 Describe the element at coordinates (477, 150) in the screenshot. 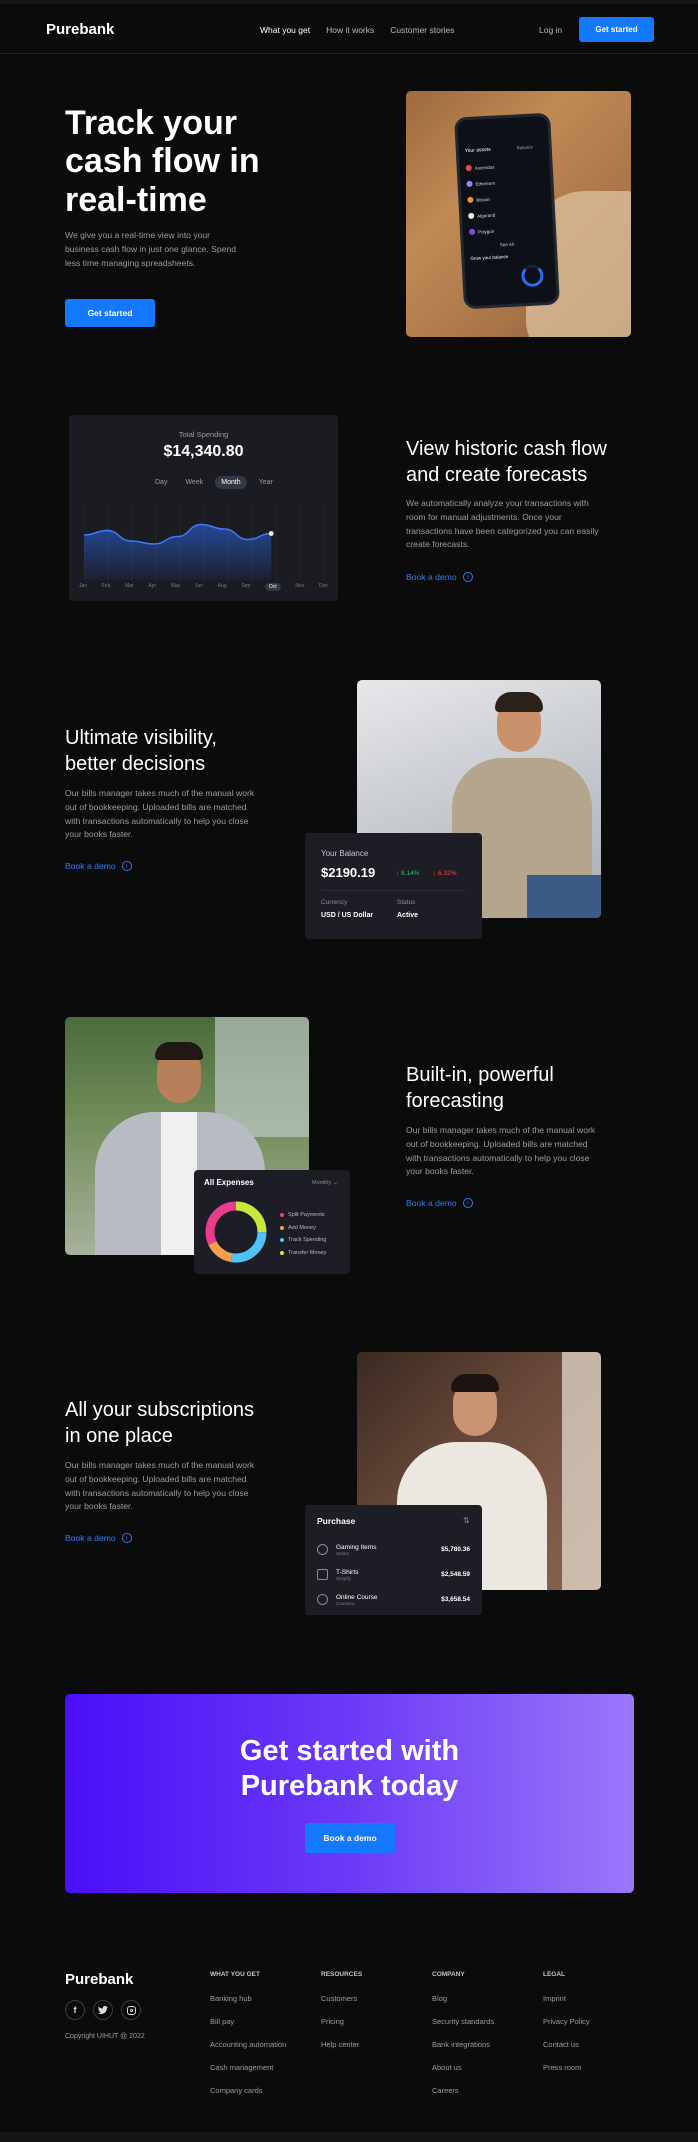

I see `phone-section-title: Your assets` at that location.